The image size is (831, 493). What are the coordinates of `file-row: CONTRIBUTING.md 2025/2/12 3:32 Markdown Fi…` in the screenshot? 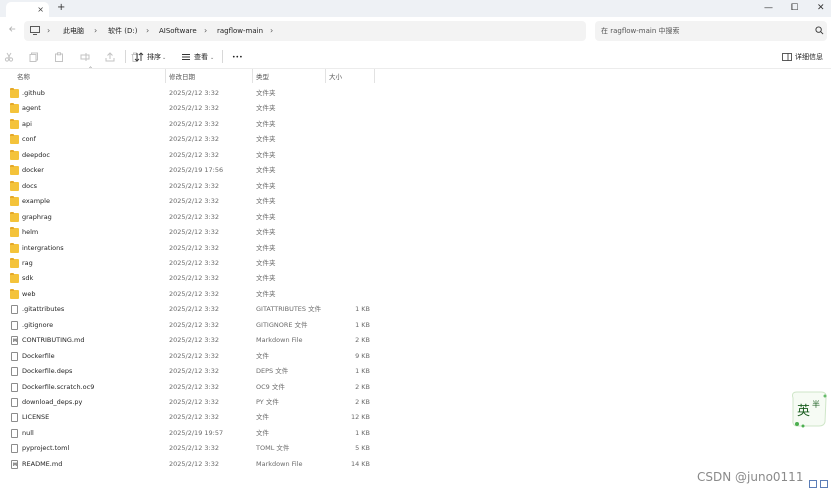 It's located at (400, 340).